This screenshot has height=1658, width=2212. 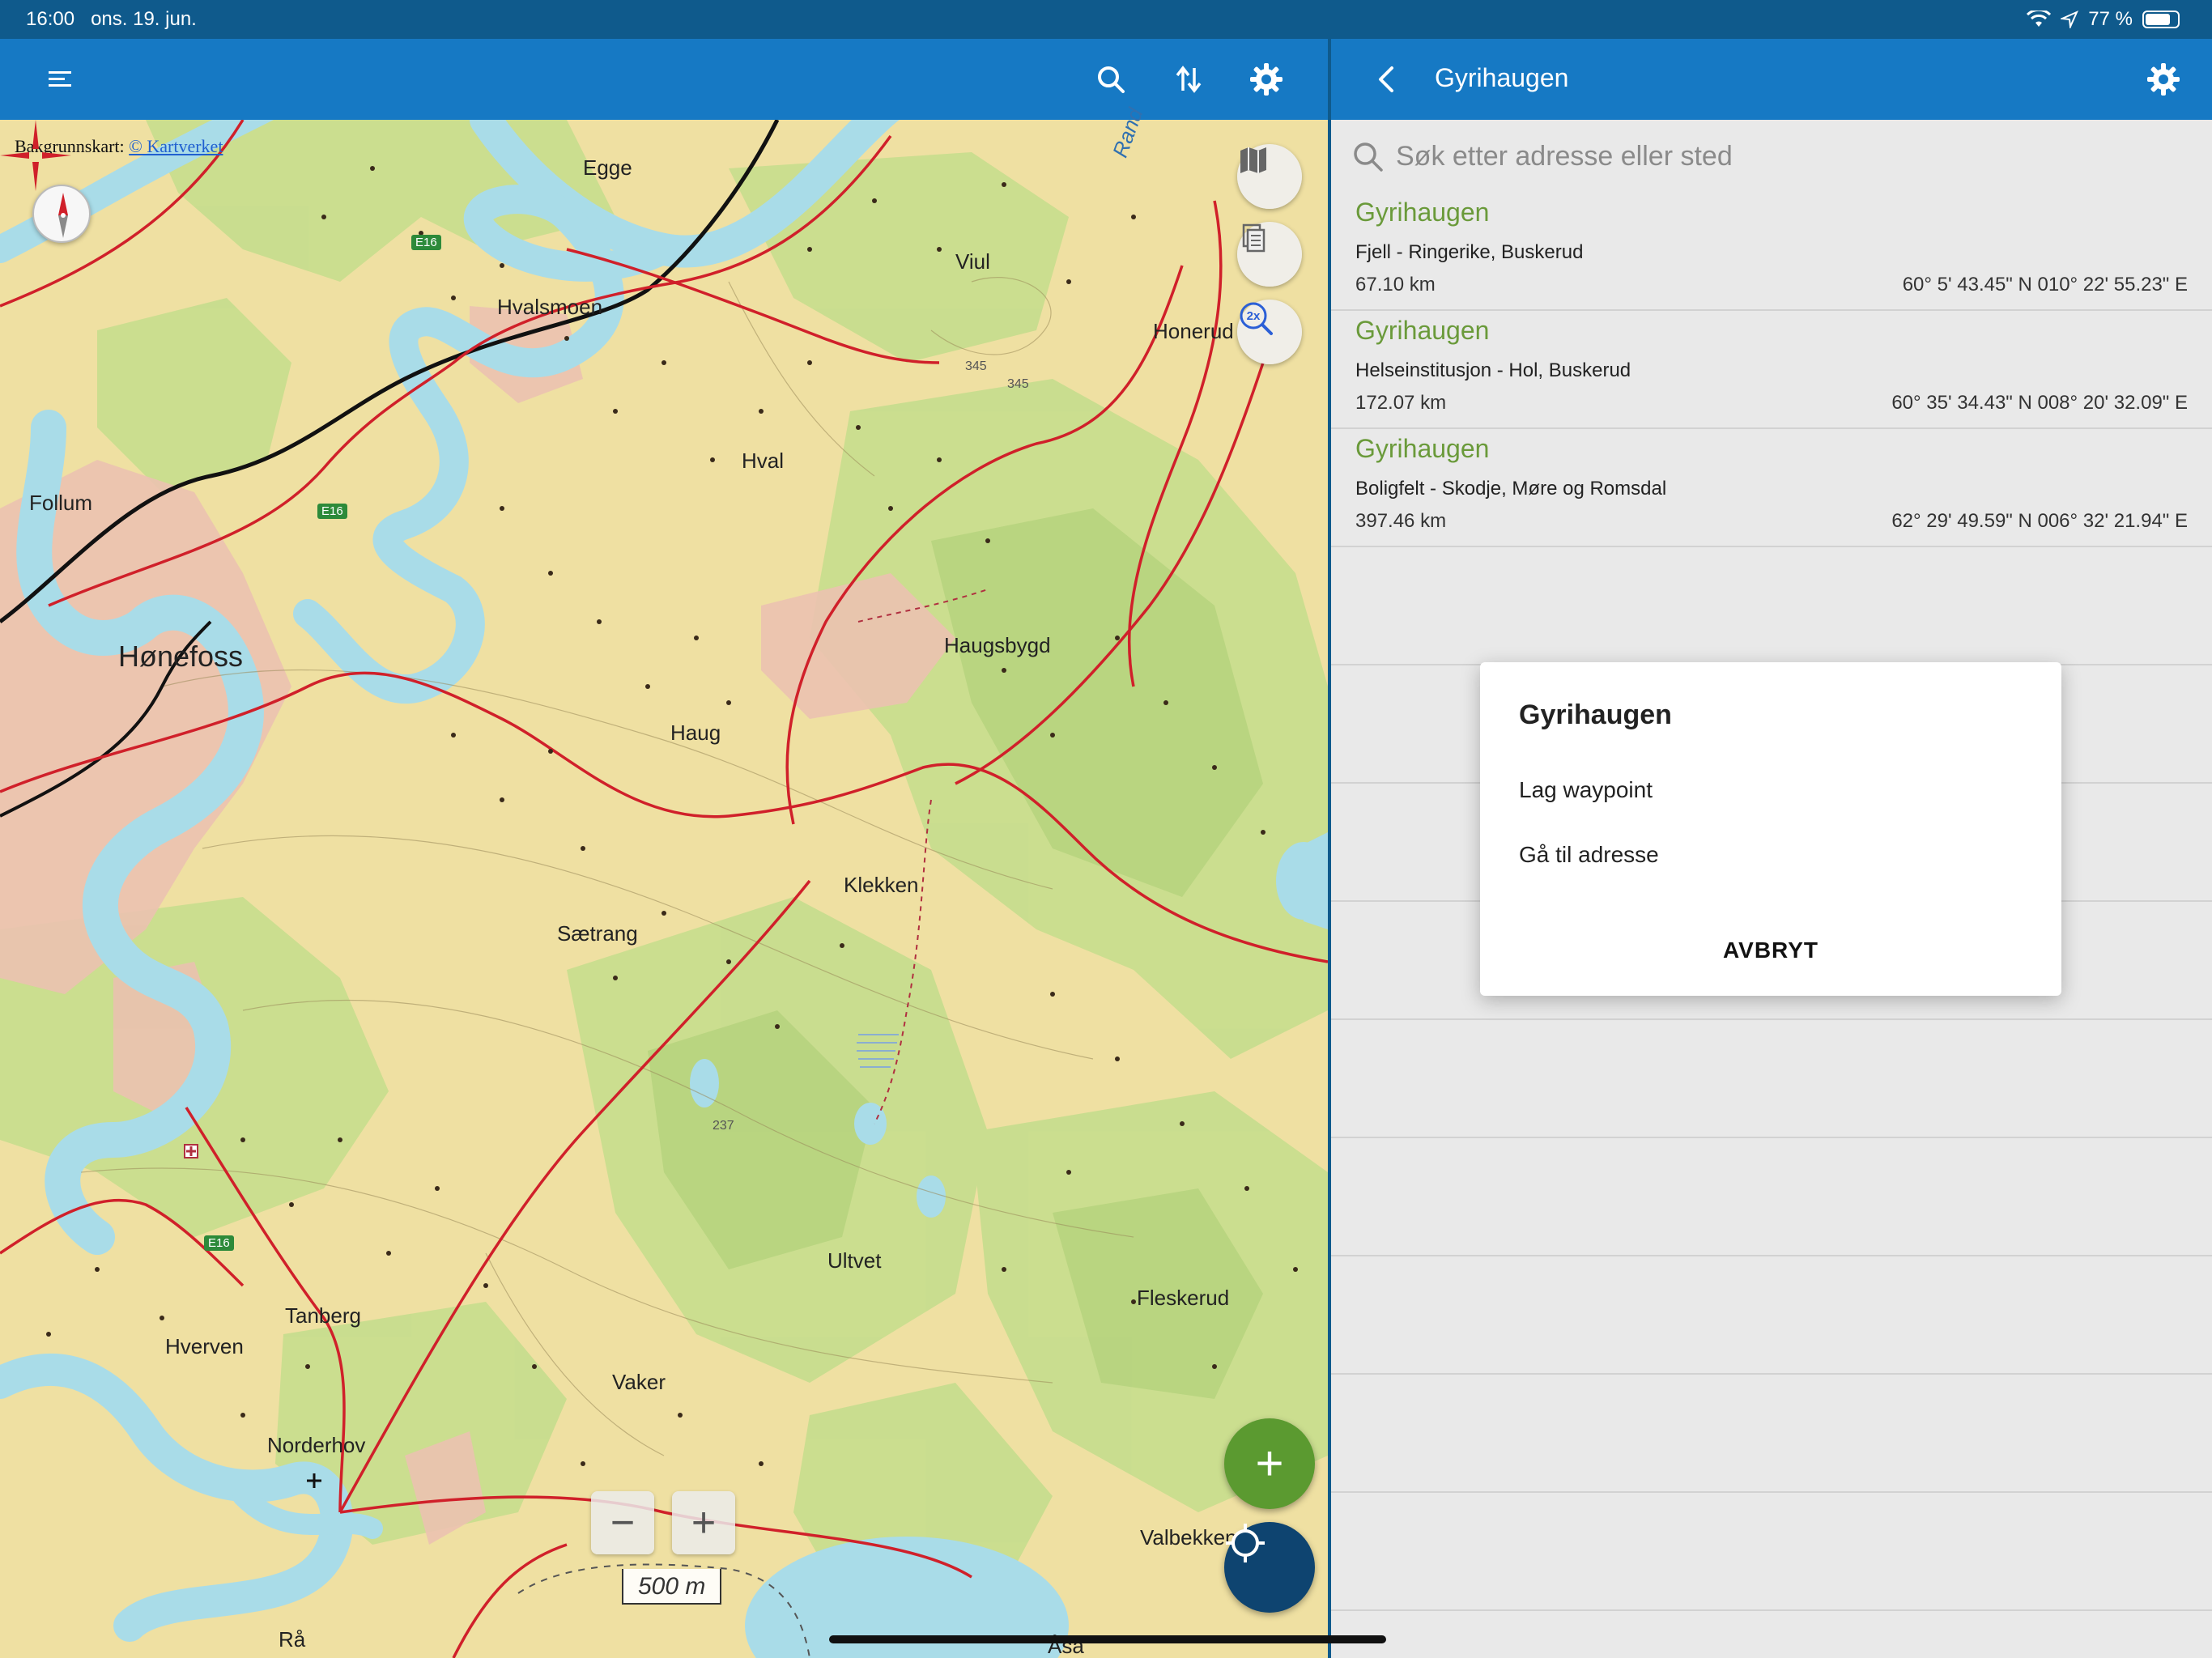 I want to click on map-settings-button, so click(x=1266, y=79).